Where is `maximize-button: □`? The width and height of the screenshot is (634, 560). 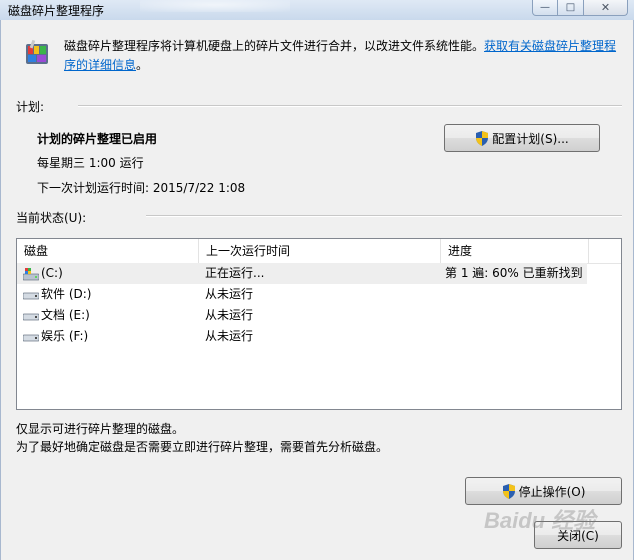 maximize-button: □ is located at coordinates (571, 8).